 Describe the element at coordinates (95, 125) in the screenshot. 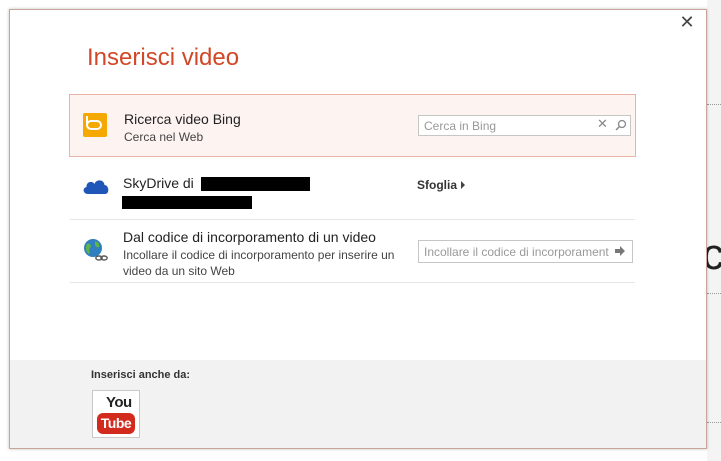

I see `bing-icon` at that location.